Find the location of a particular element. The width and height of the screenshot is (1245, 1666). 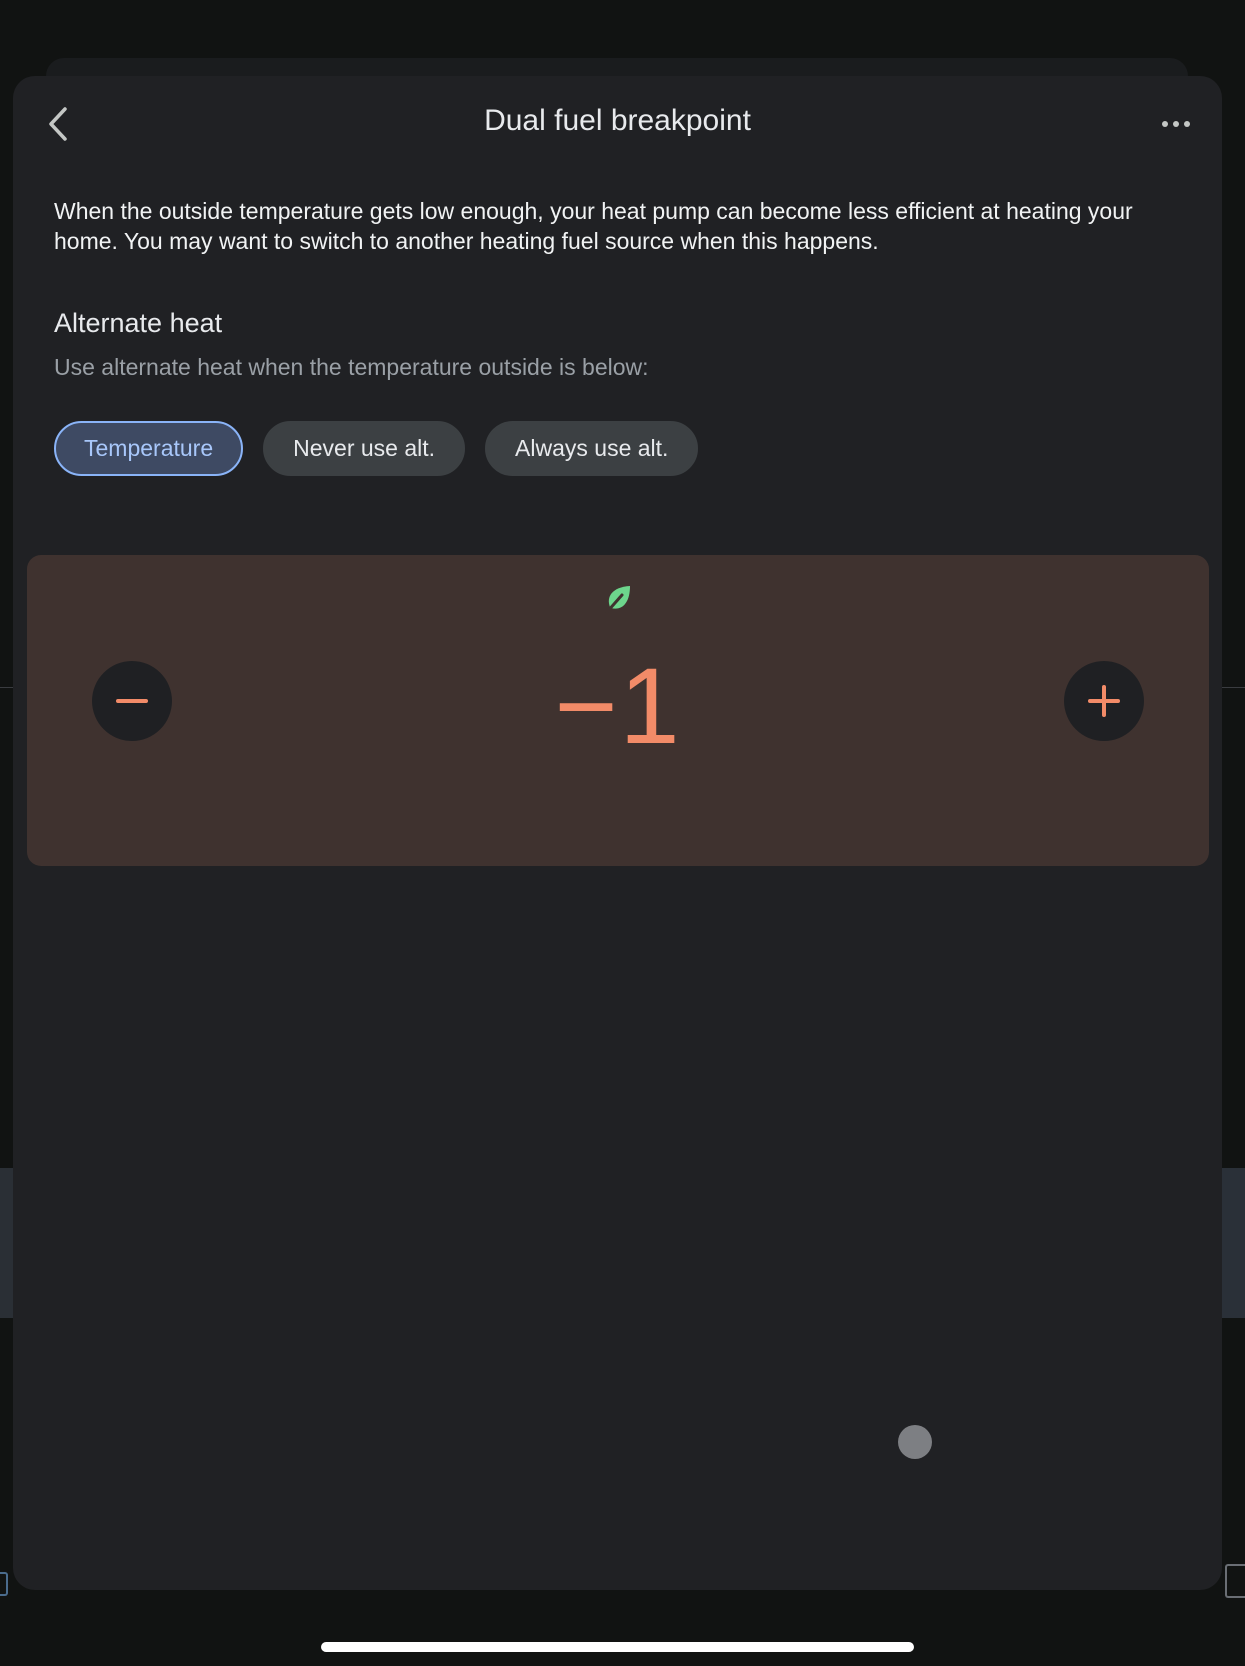

modal-header: Dual fuel breakpoint is located at coordinates (617, 124).